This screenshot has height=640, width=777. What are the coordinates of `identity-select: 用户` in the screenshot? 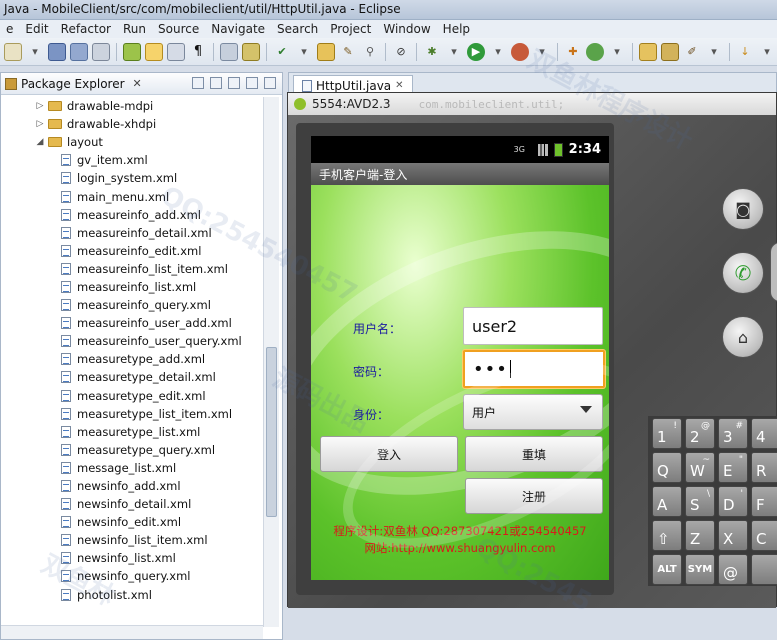 It's located at (533, 412).